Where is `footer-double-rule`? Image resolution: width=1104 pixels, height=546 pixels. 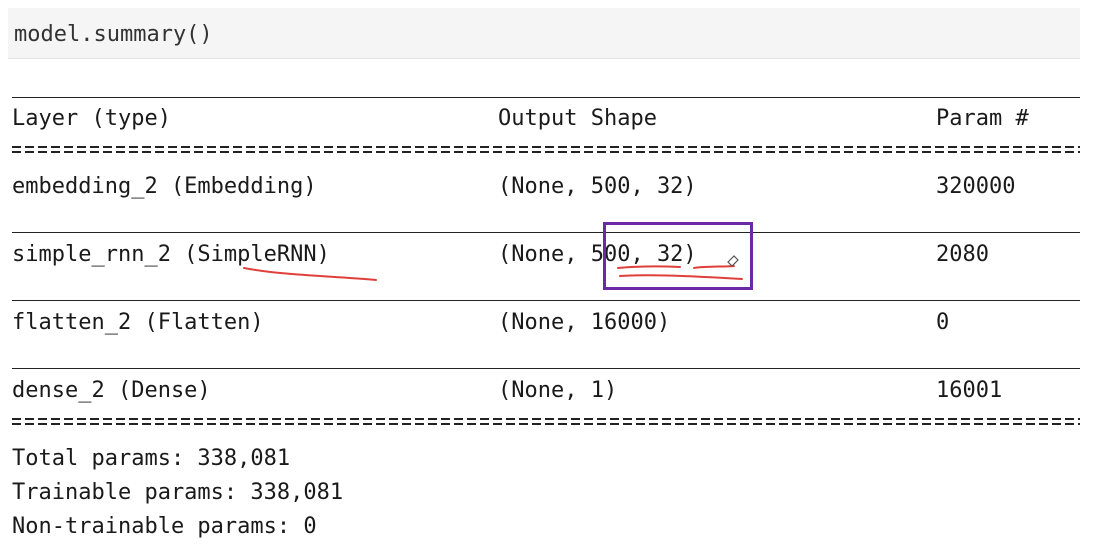 footer-double-rule is located at coordinates (546, 421).